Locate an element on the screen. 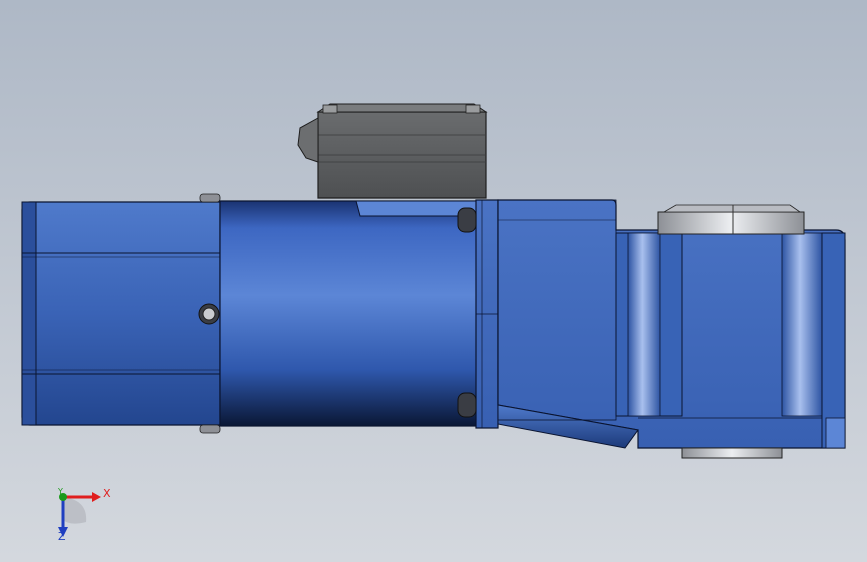 Image resolution: width=867 pixels, height=562 pixels. y-axis-label: Y is located at coordinates (60, 491).